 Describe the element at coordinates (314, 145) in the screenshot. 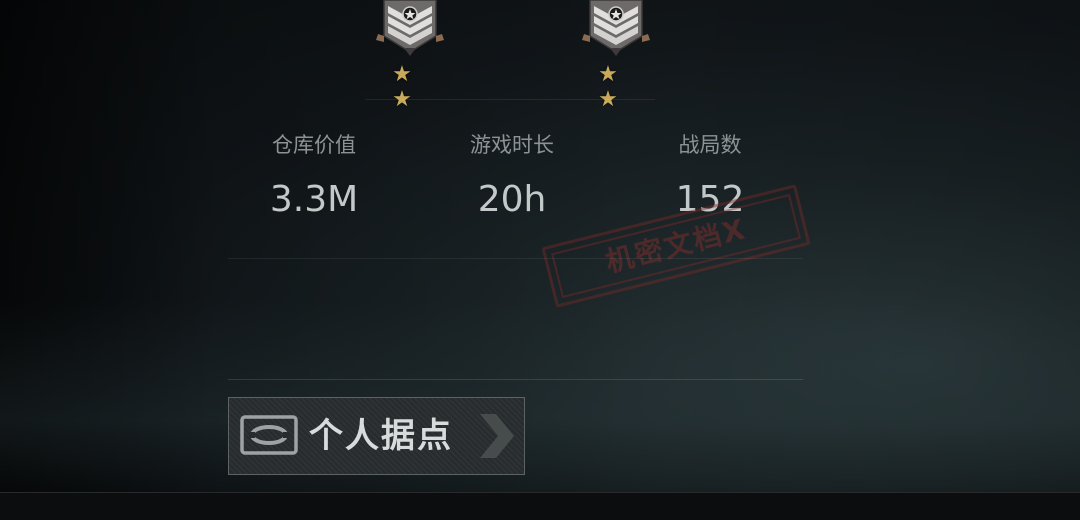

I see `stat-label: 仓库价值` at that location.